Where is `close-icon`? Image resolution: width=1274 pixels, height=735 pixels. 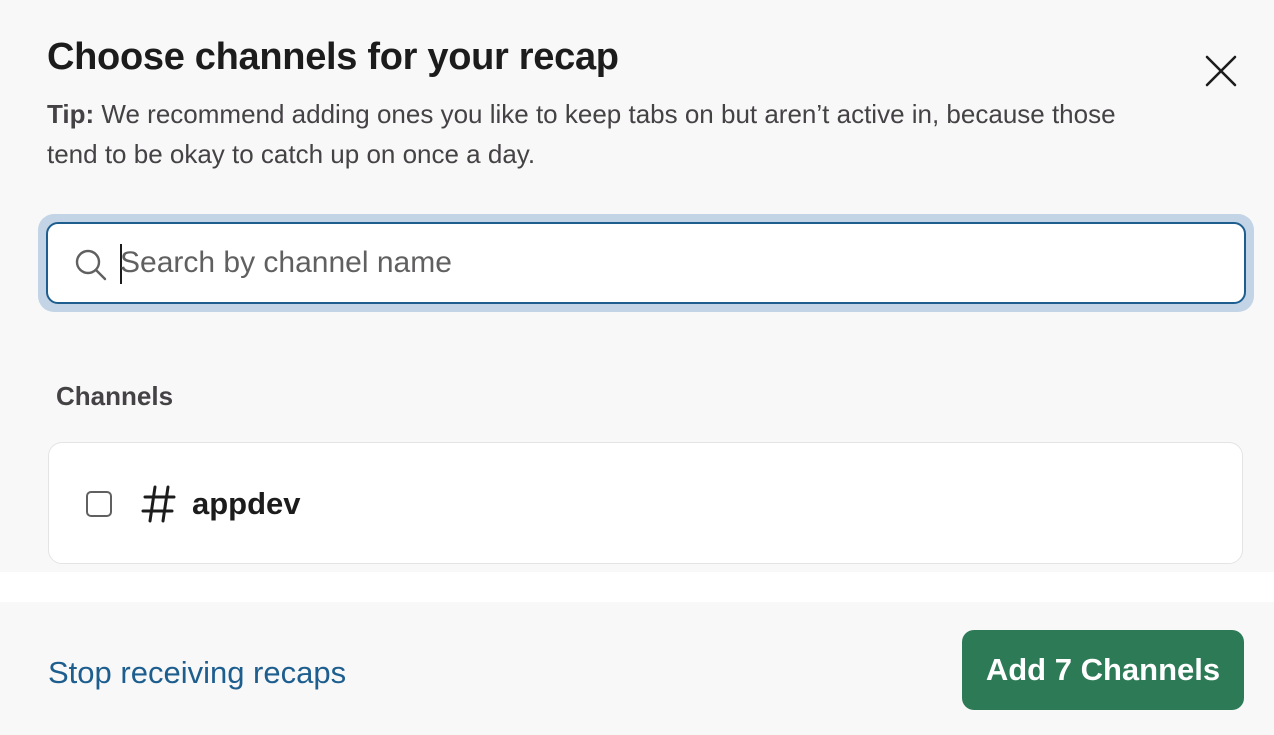 close-icon is located at coordinates (1221, 71).